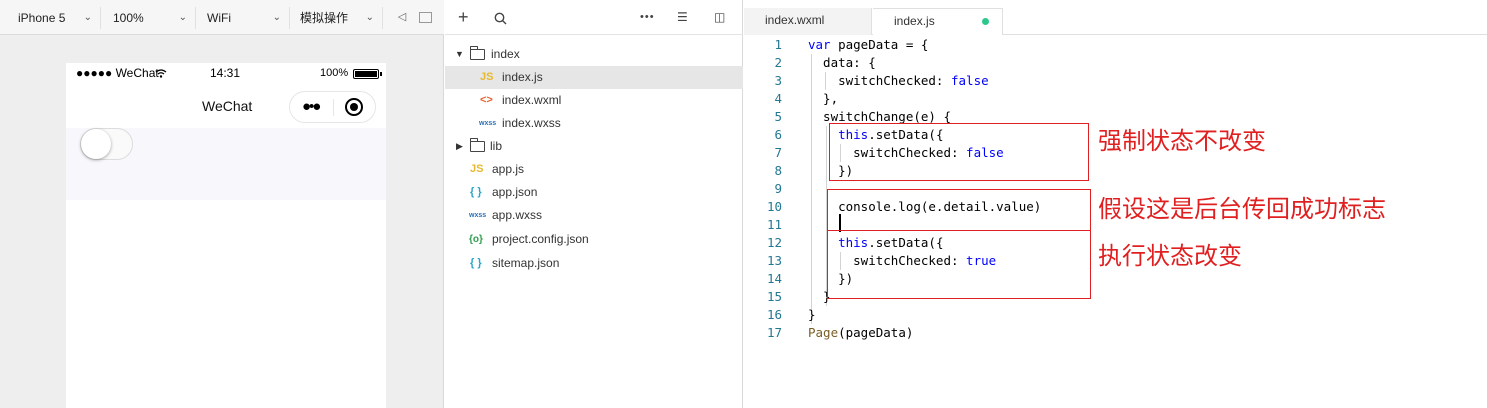  Describe the element at coordinates (682, 17) in the screenshot. I see `collapse-icon: ☰` at that location.